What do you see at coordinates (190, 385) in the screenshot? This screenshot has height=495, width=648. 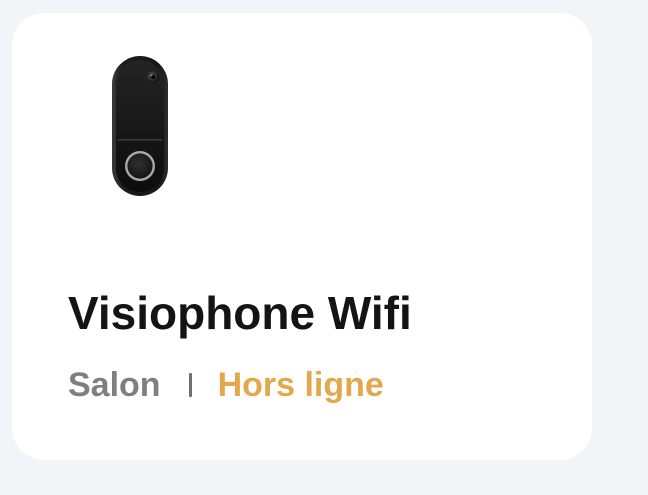 I see `meta-divider` at bounding box center [190, 385].